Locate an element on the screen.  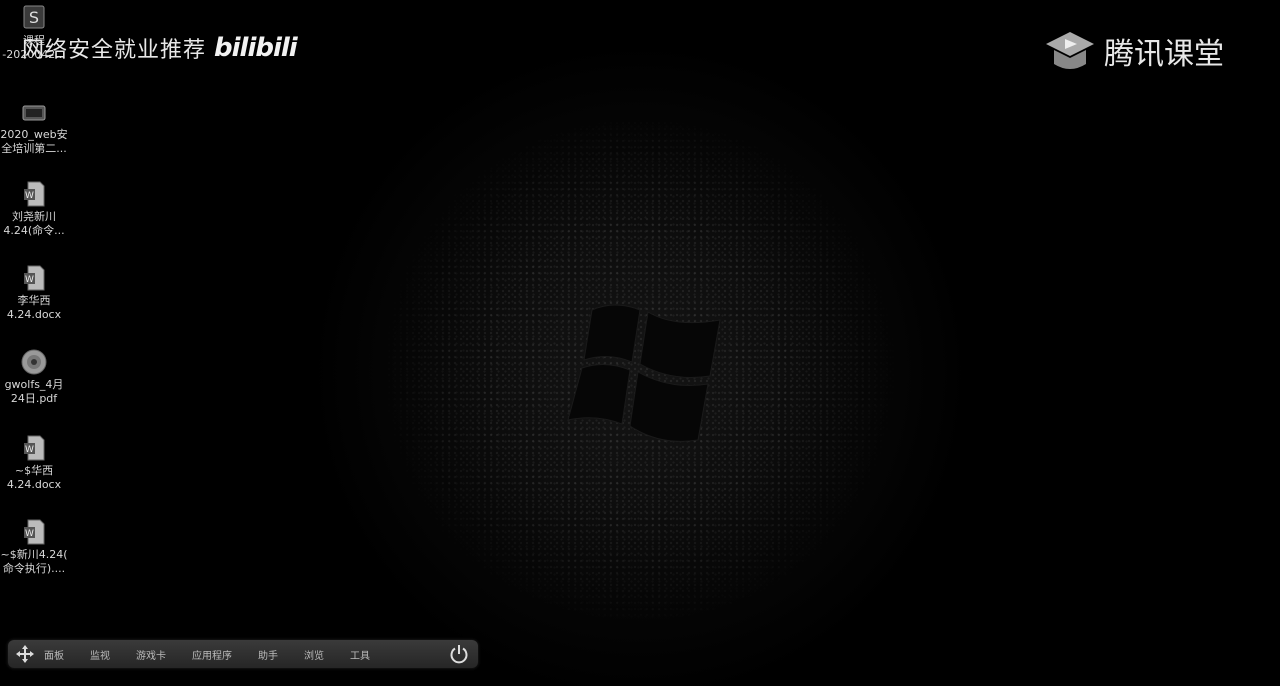
desktop-icon-pdf: gwolfs_4月 24日.pdf is located at coordinates (34, 377).